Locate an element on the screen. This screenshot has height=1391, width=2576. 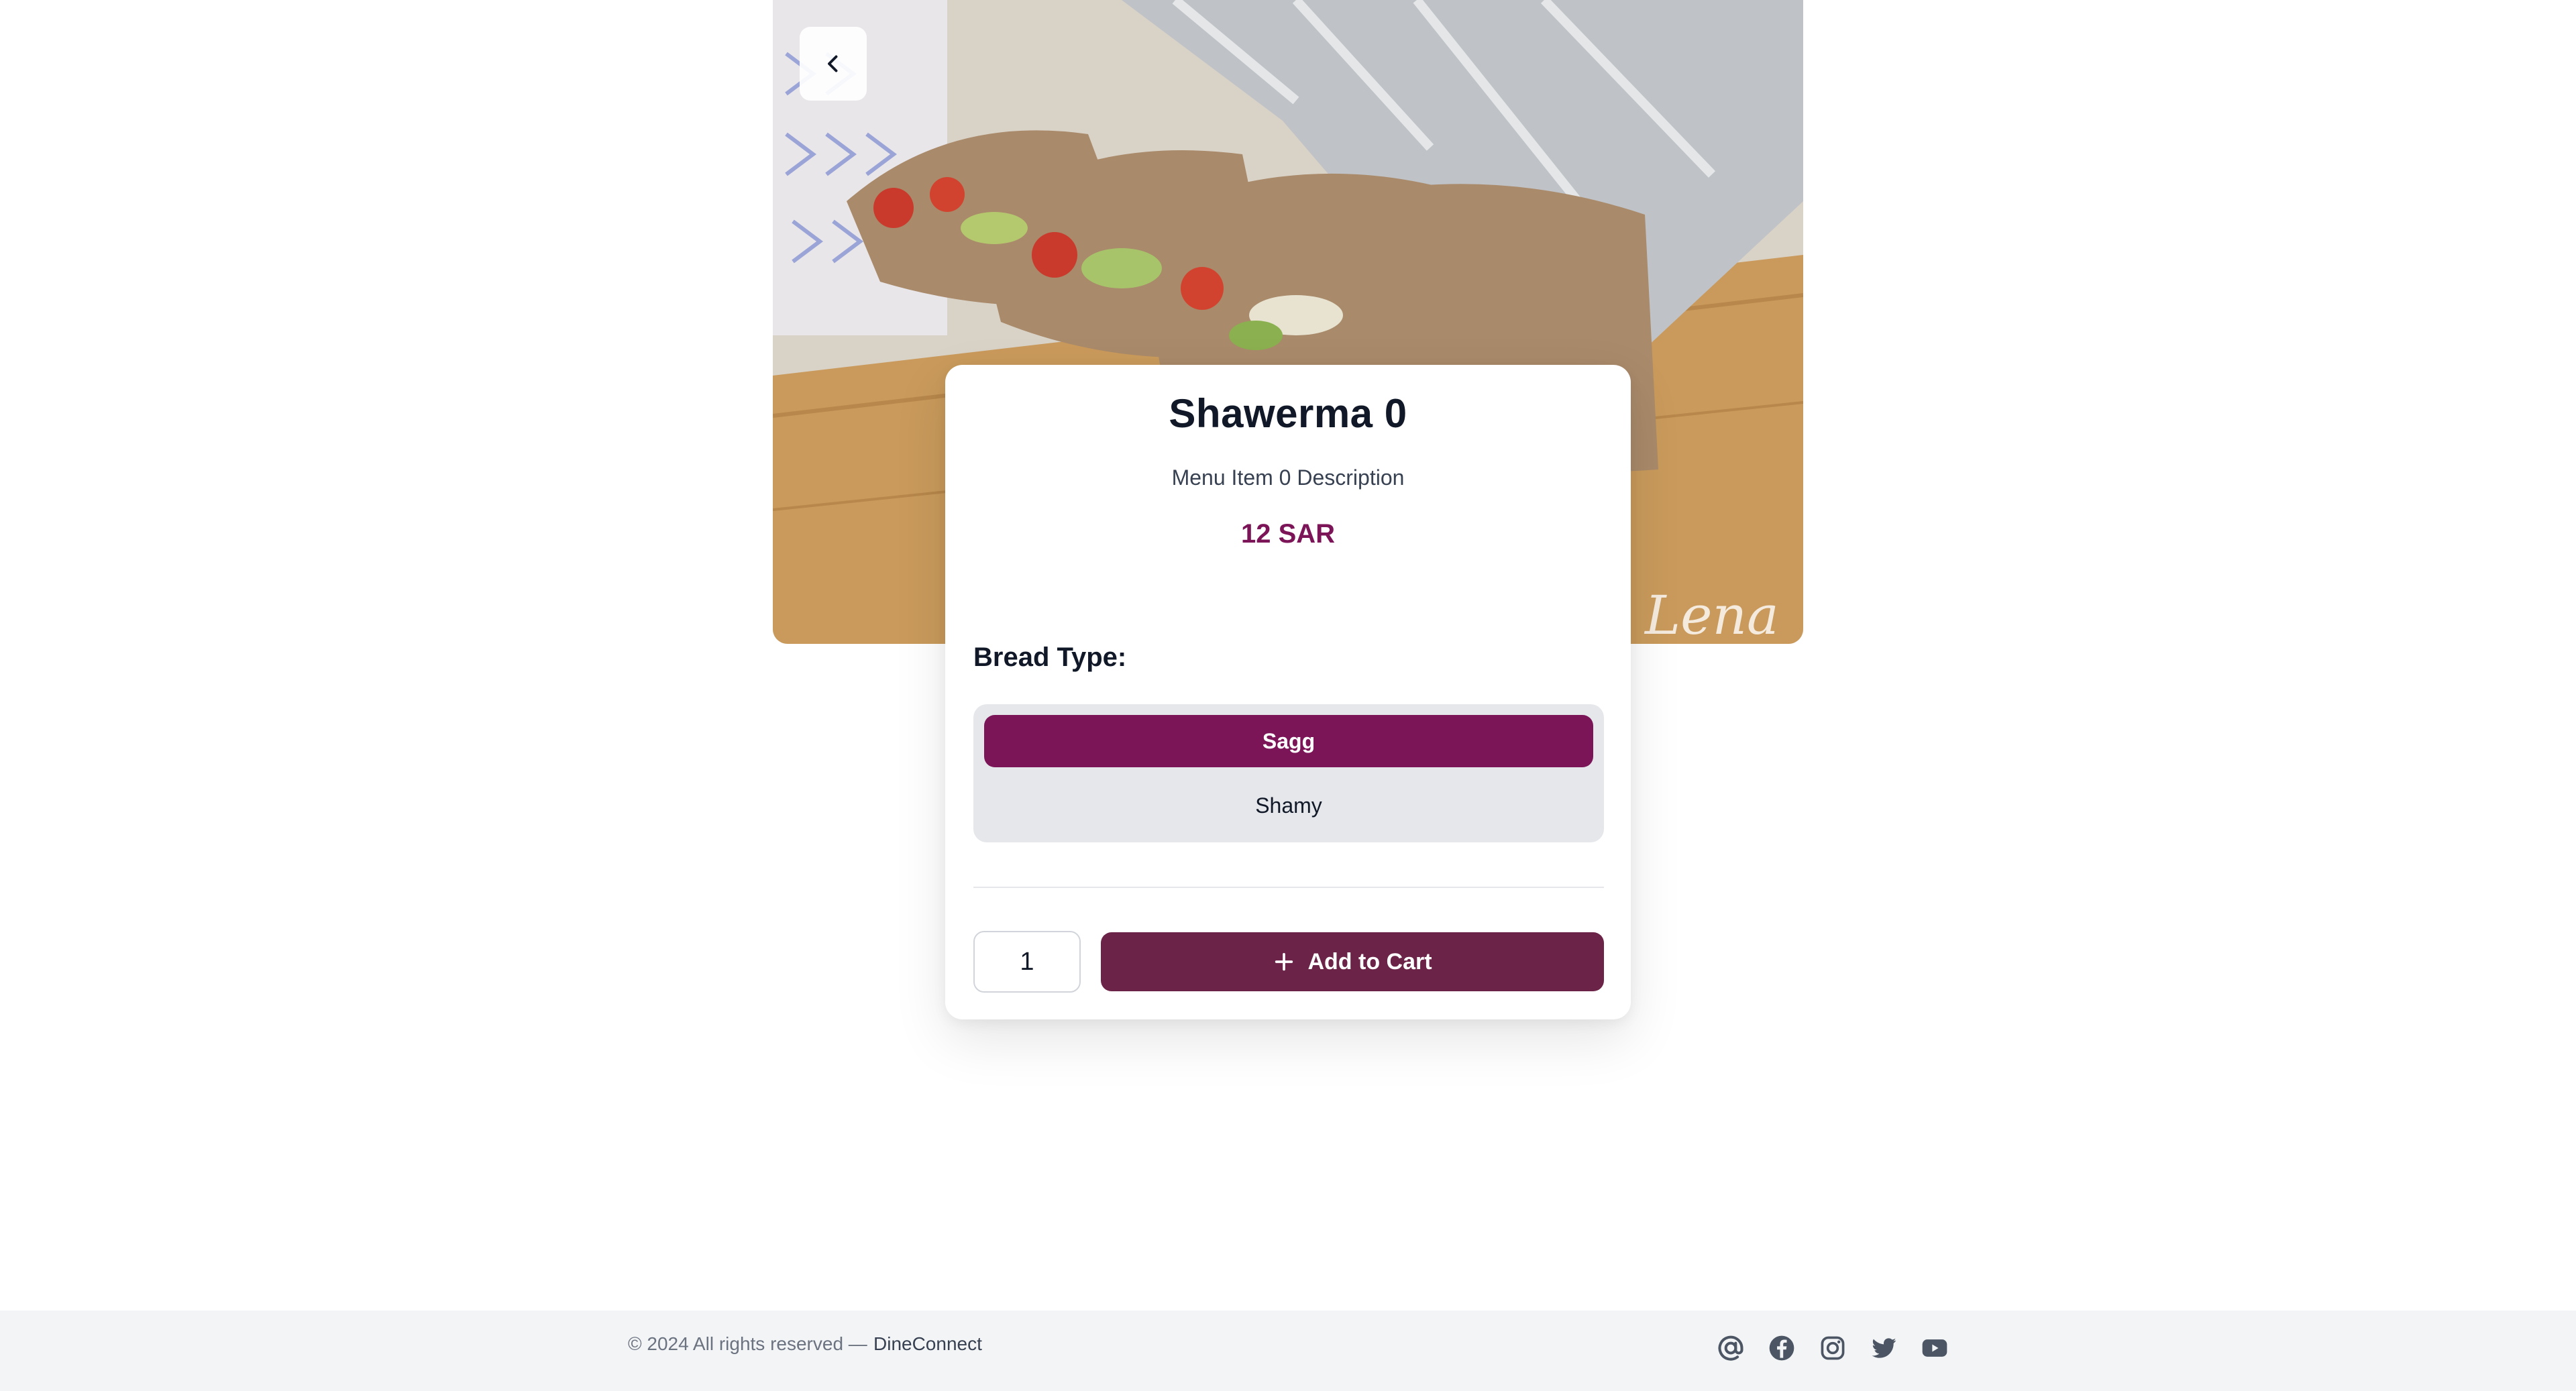
product-description: Menu Item 0 Description is located at coordinates (1288, 477).